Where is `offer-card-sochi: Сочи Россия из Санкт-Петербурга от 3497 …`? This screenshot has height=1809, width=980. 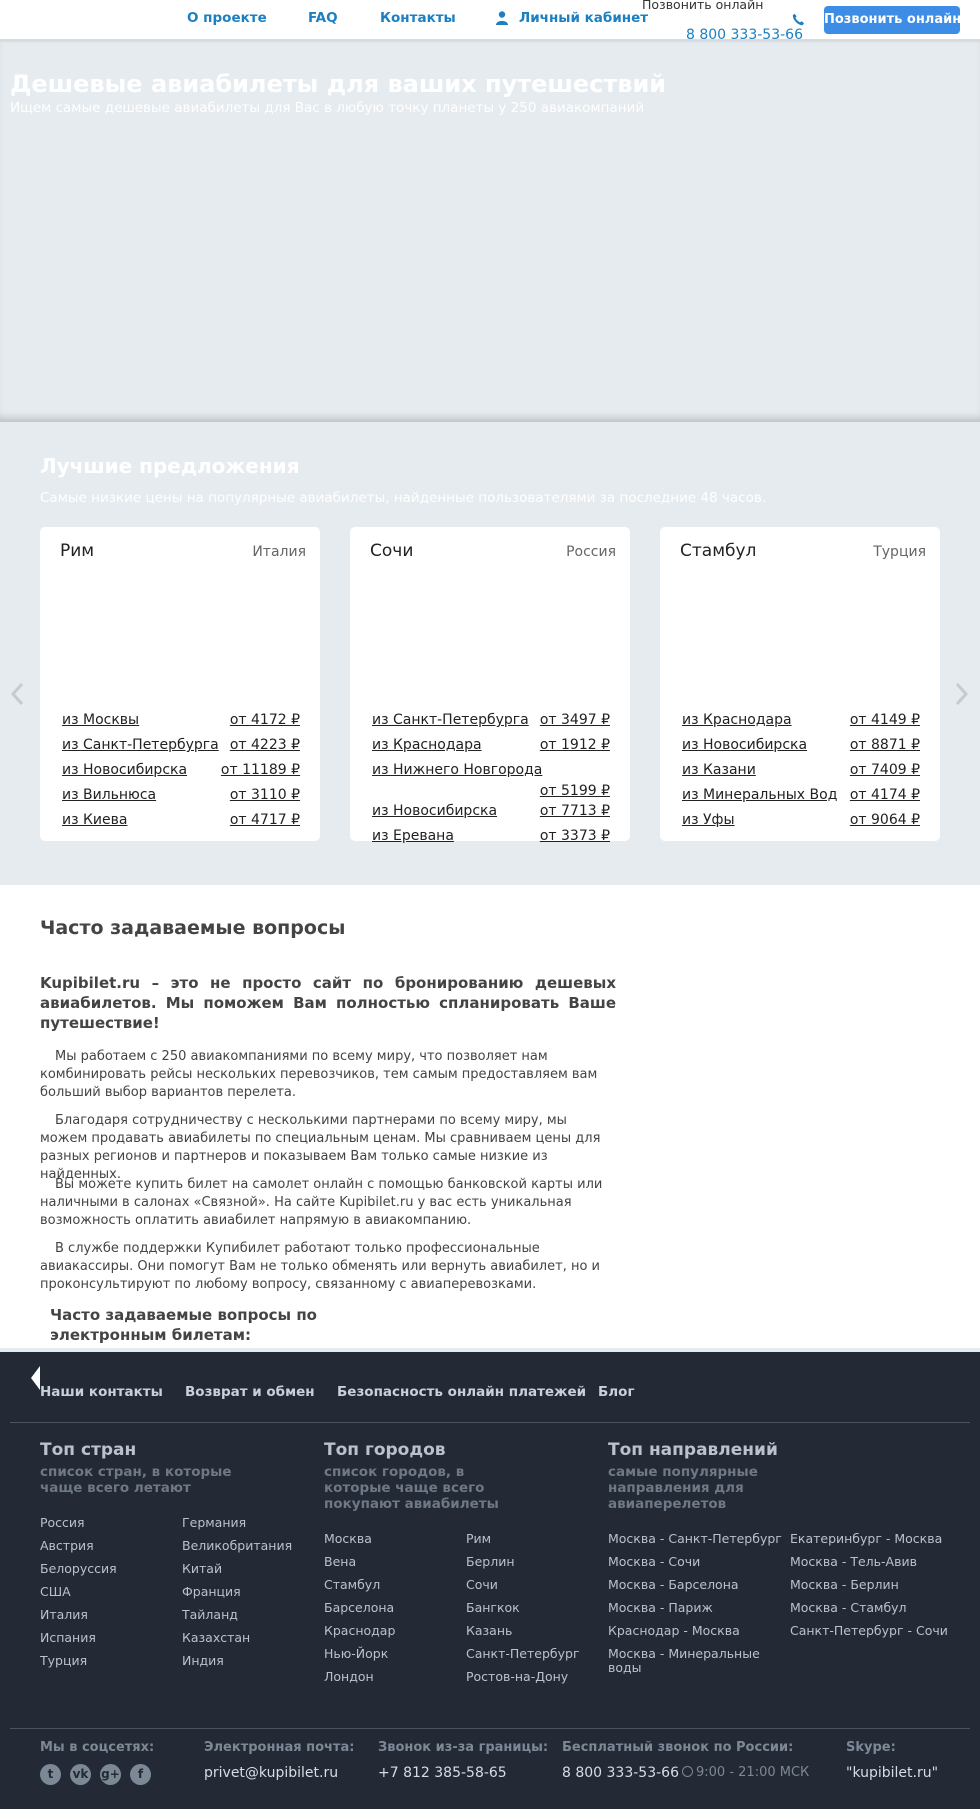 offer-card-sochi: Сочи Россия из Санкт-Петербурга от 3497 … is located at coordinates (490, 685).